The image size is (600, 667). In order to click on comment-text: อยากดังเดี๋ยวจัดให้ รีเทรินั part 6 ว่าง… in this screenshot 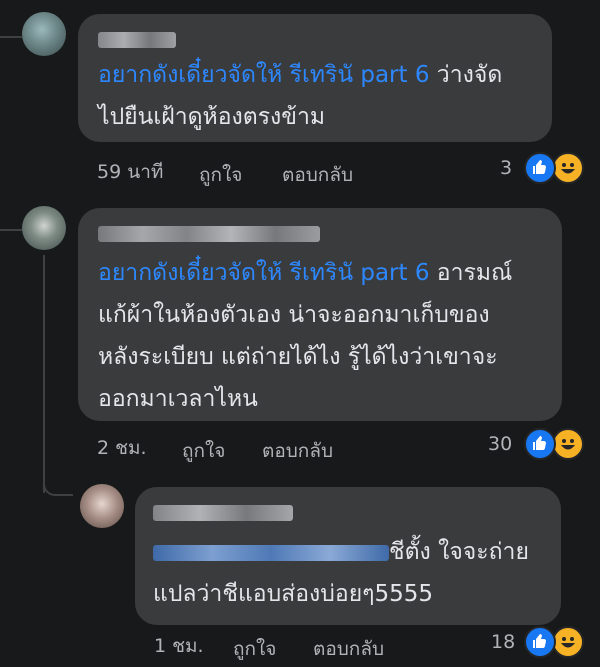, I will do `click(300, 96)`.